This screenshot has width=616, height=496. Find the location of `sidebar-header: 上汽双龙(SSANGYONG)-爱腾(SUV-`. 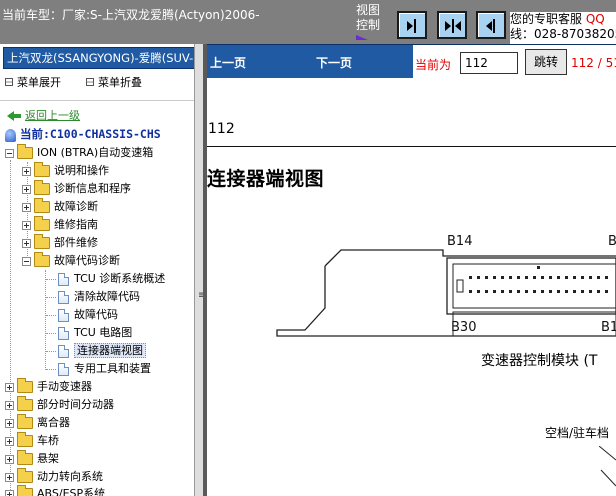

sidebar-header: 上汽双龙(SSANGYONG)-爱腾(SUV- is located at coordinates (98, 58).